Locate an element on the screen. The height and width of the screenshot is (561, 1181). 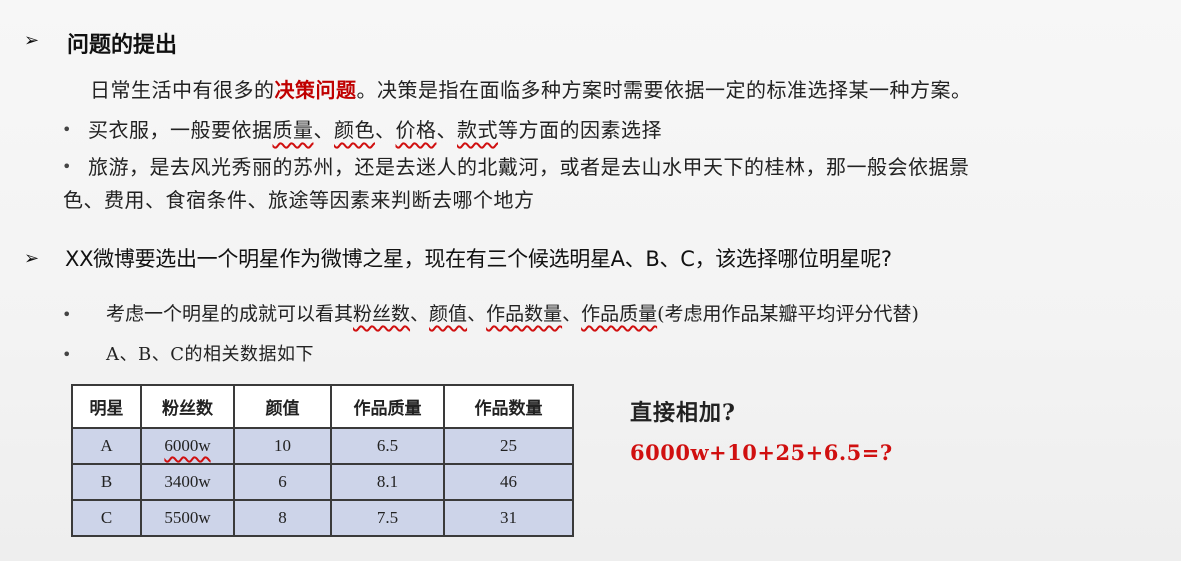
keyword-work-quality: 作品质量 is located at coordinates (619, 314).